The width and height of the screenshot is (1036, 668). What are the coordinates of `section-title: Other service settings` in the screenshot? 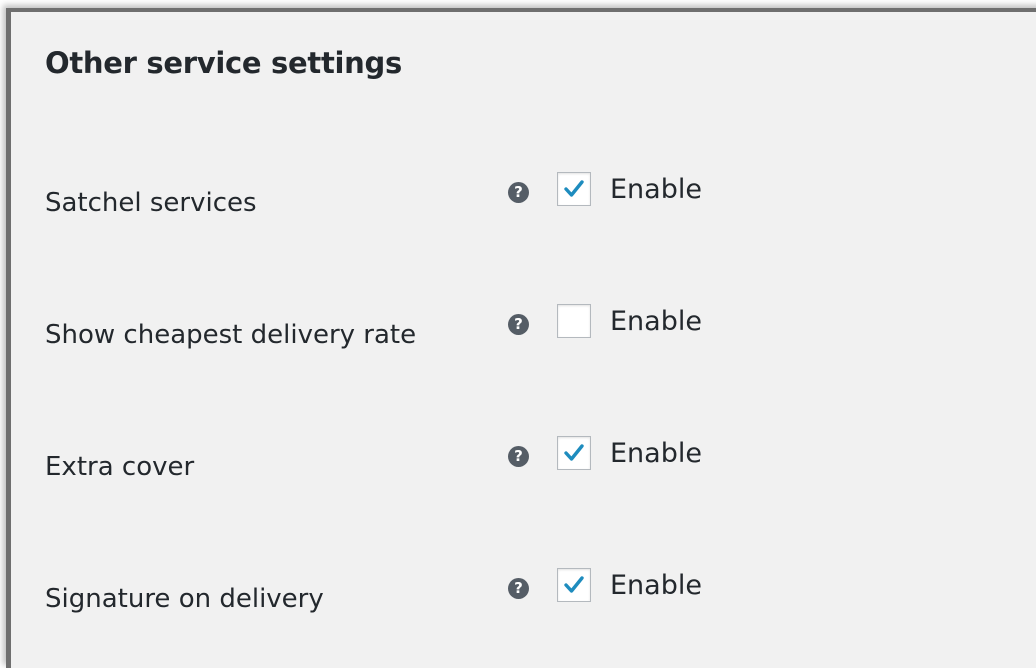 It's located at (223, 63).